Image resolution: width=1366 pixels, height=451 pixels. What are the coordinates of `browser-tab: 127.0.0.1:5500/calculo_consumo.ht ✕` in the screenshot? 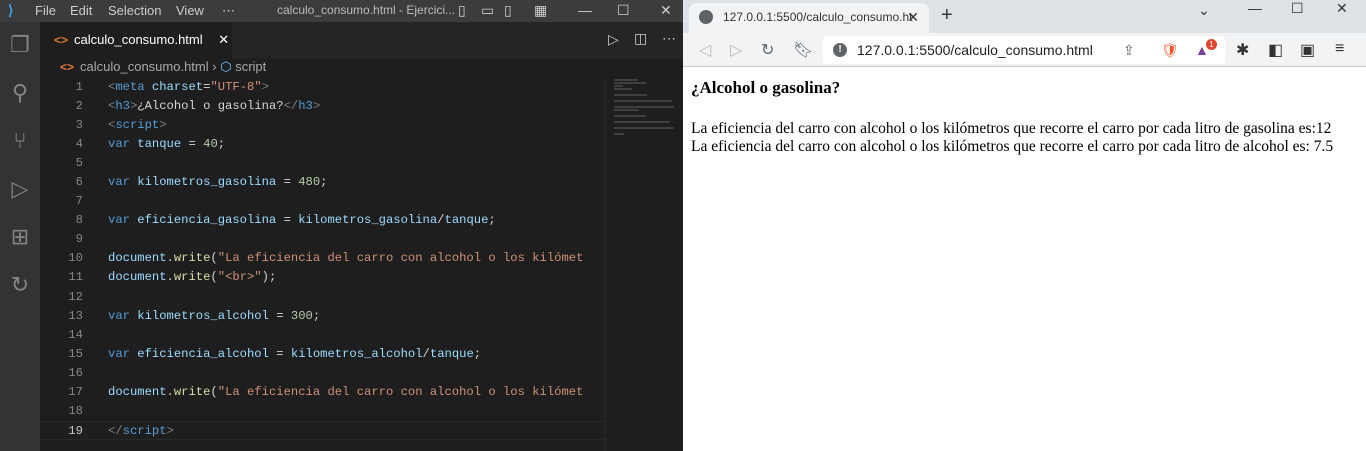 It's located at (809, 18).